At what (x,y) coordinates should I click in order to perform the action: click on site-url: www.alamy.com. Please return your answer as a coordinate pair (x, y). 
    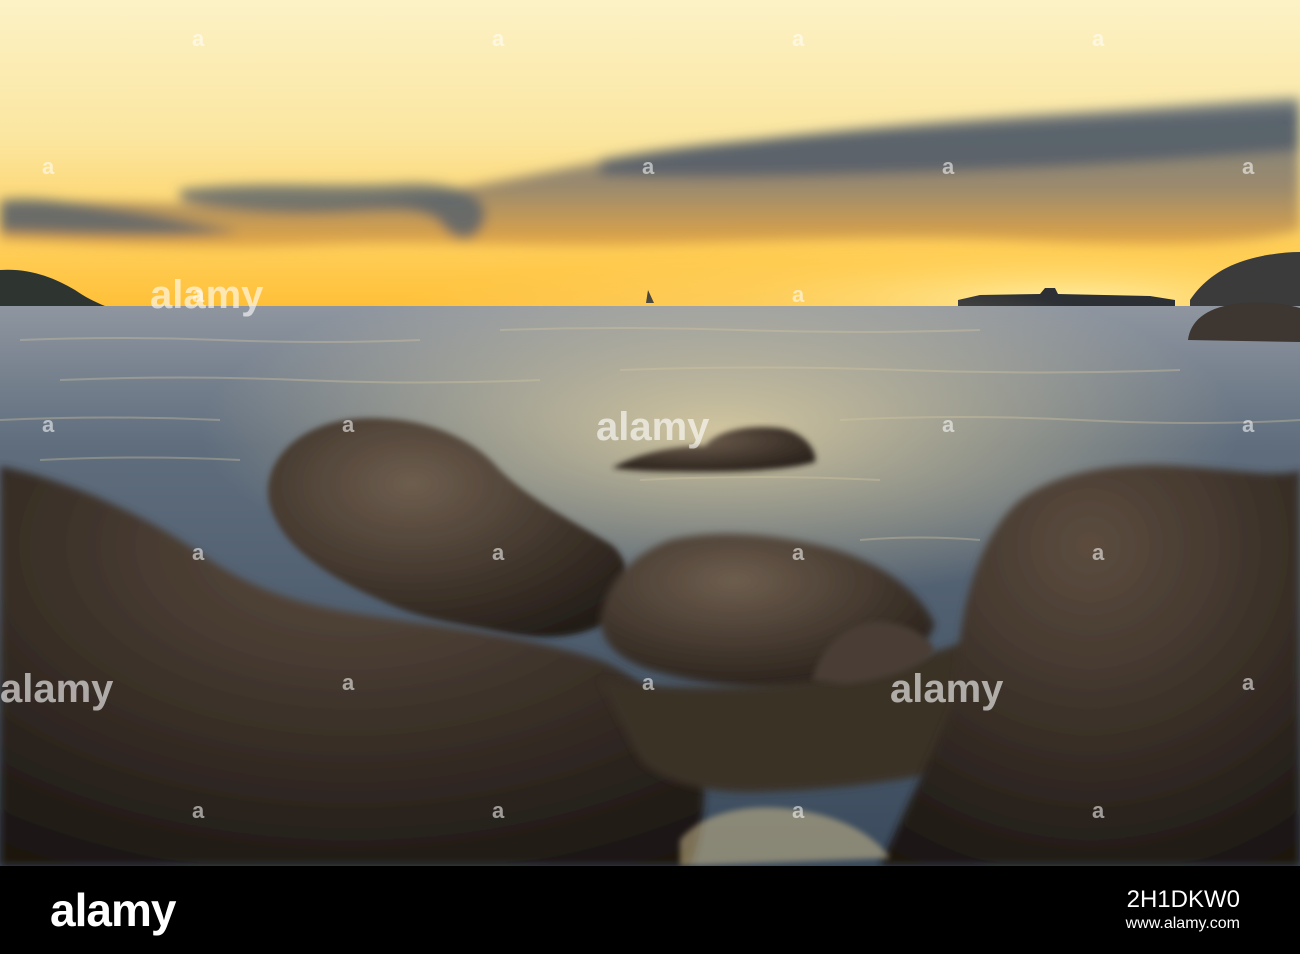
    Looking at the image, I should click on (1182, 923).